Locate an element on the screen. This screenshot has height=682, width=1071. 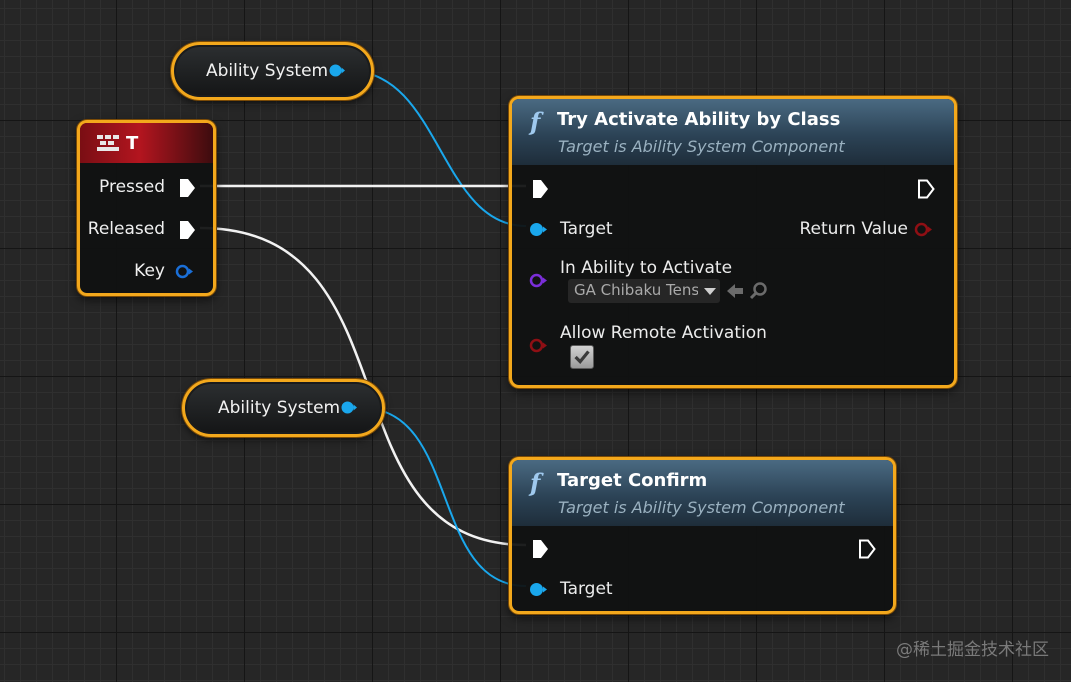
node-title: Try Activate Ability by Class is located at coordinates (699, 119).